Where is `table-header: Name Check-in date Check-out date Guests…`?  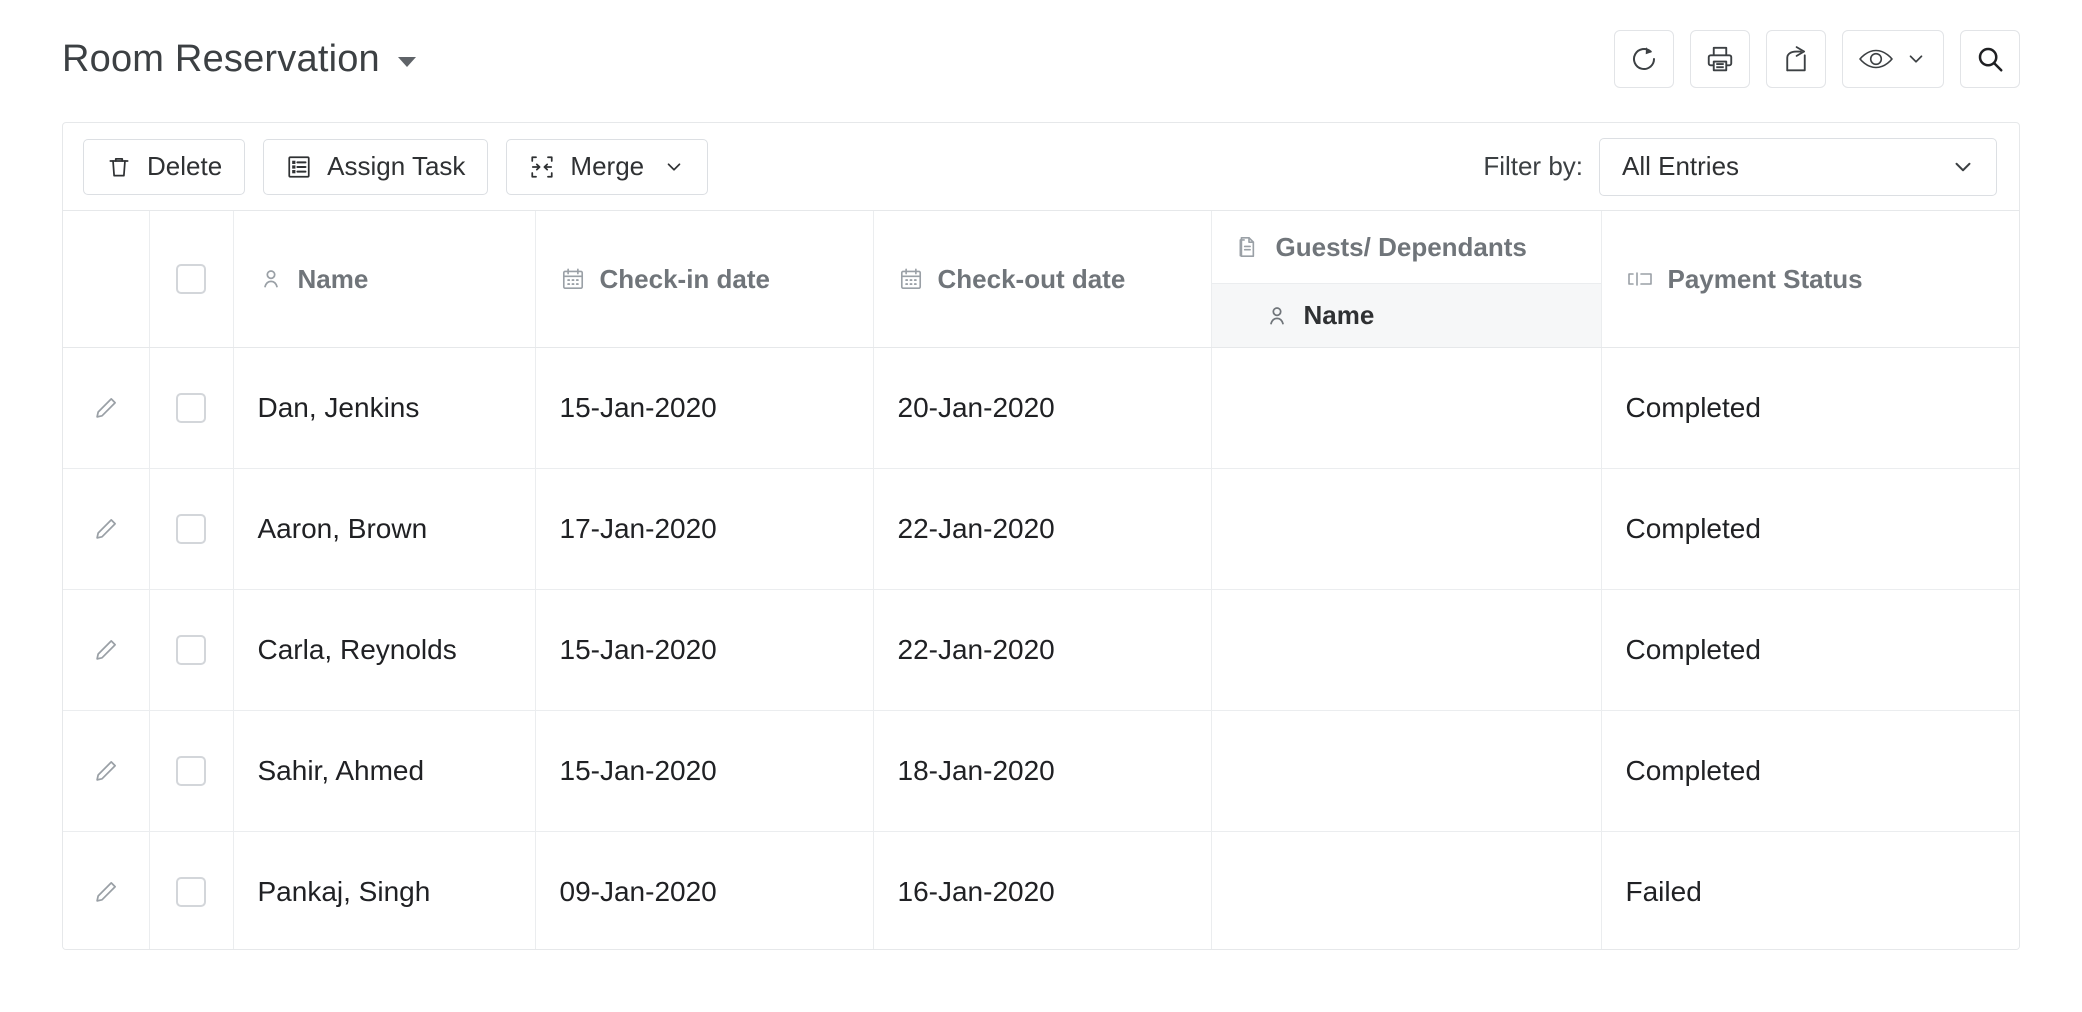 table-header: Name Check-in date Check-out date Guests… is located at coordinates (1041, 279).